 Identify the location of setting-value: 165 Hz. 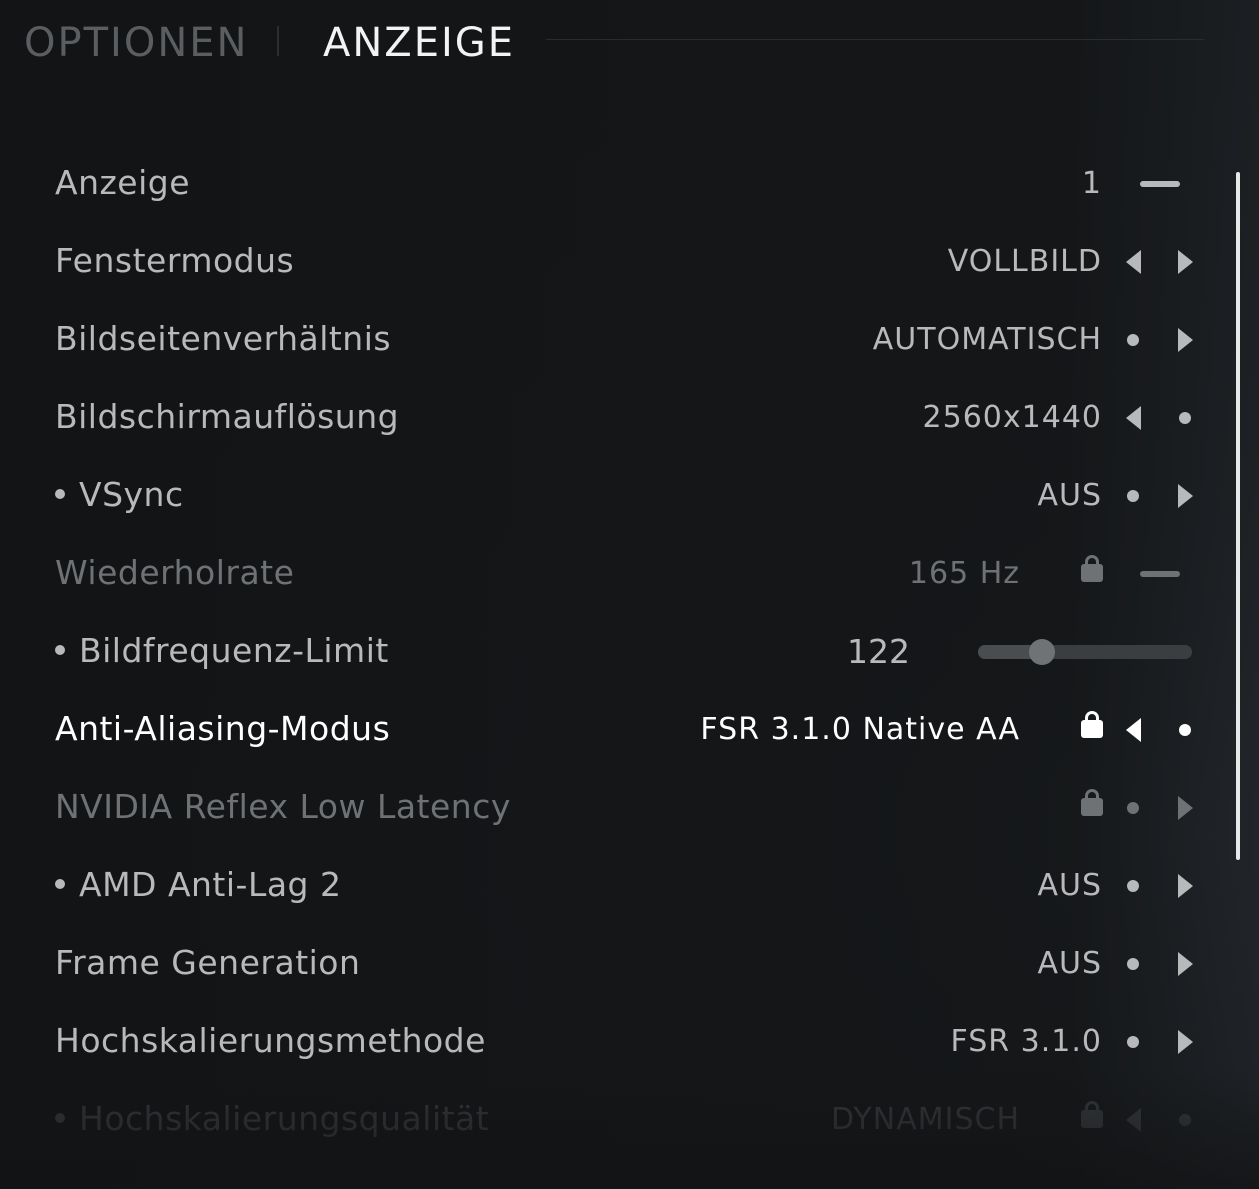
(964, 573).